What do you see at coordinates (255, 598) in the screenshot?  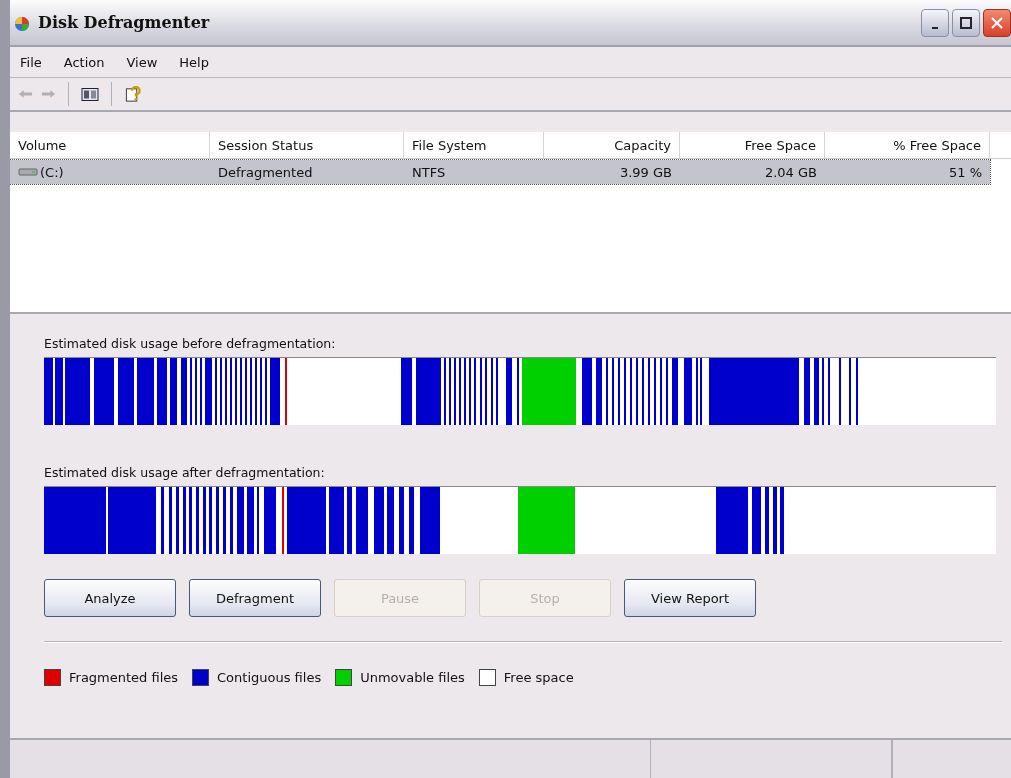 I see `action-button: Defragment` at bounding box center [255, 598].